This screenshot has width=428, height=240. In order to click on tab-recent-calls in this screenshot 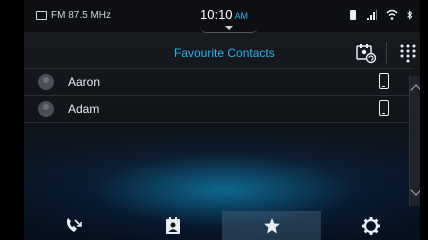, I will do `click(73, 225)`.